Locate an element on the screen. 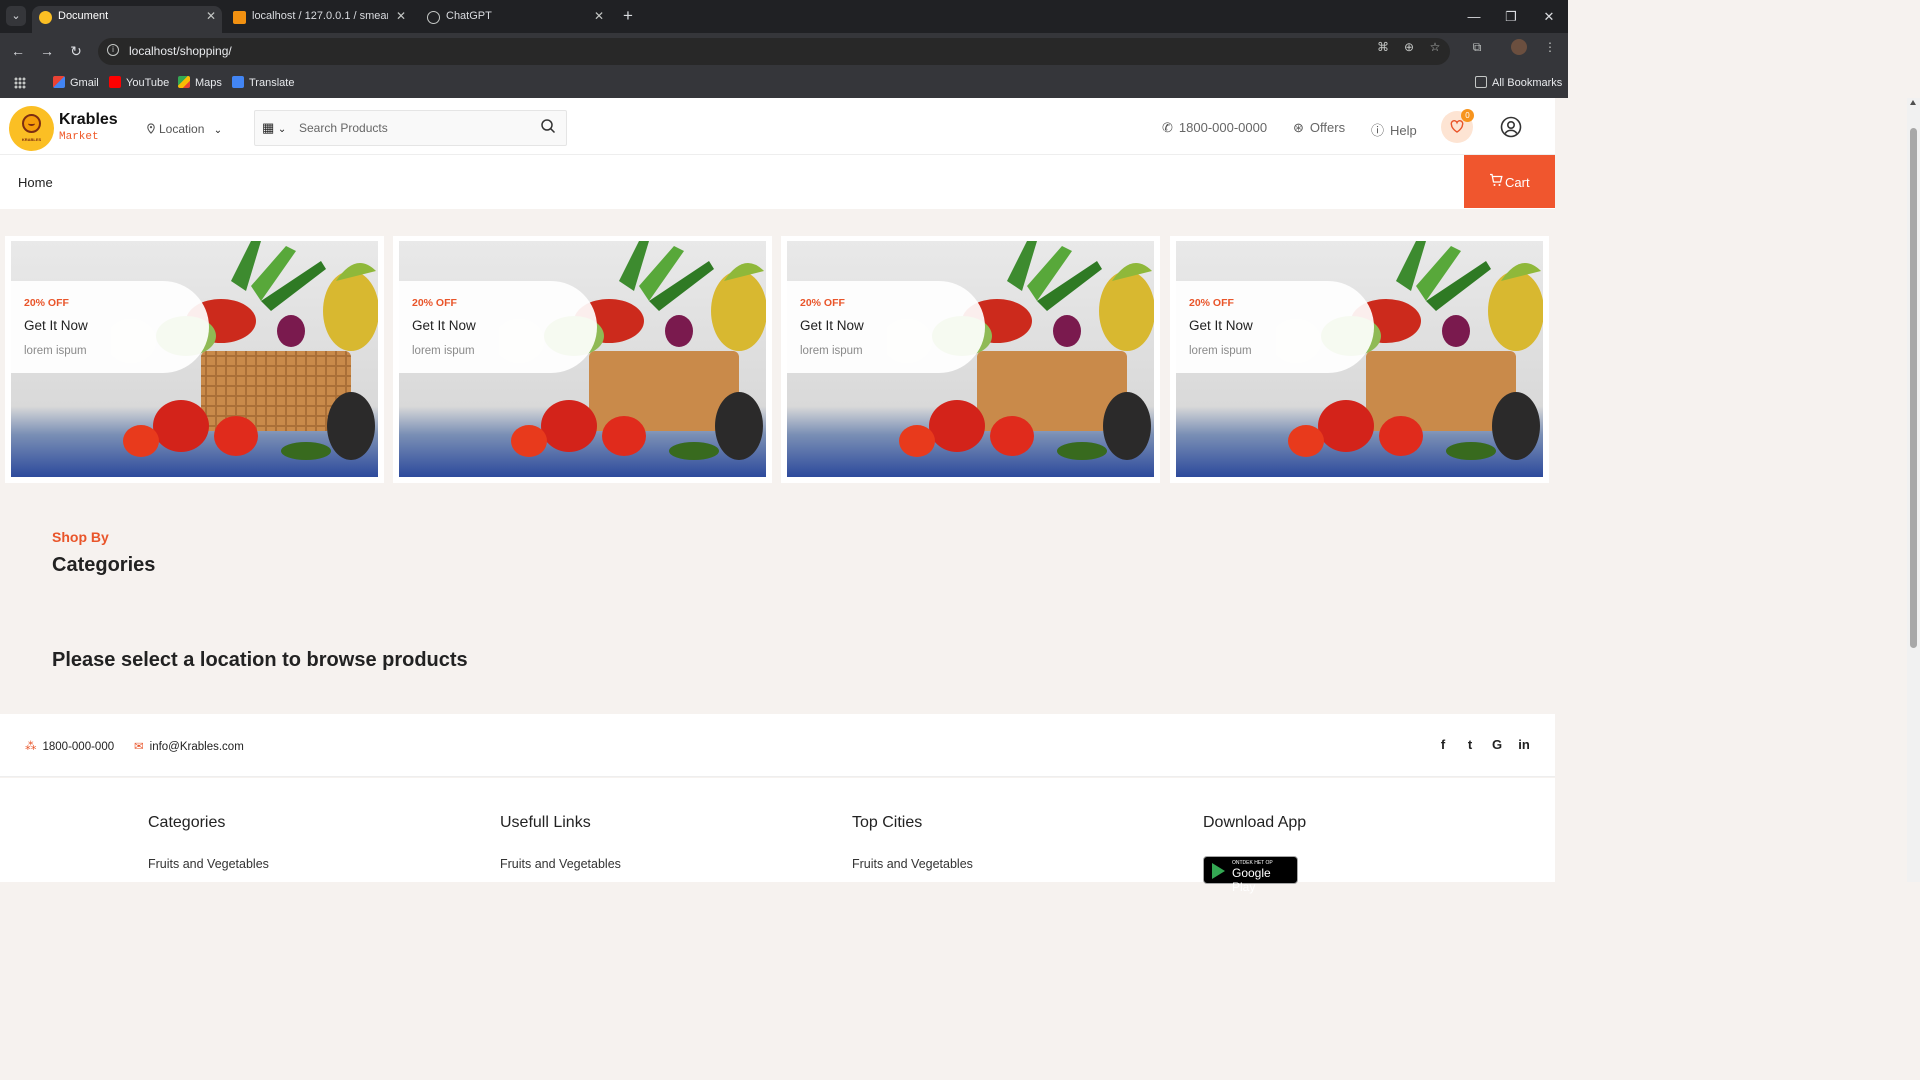 The image size is (1920, 1080). extensions-icon: ⧉ is located at coordinates (1477, 47).